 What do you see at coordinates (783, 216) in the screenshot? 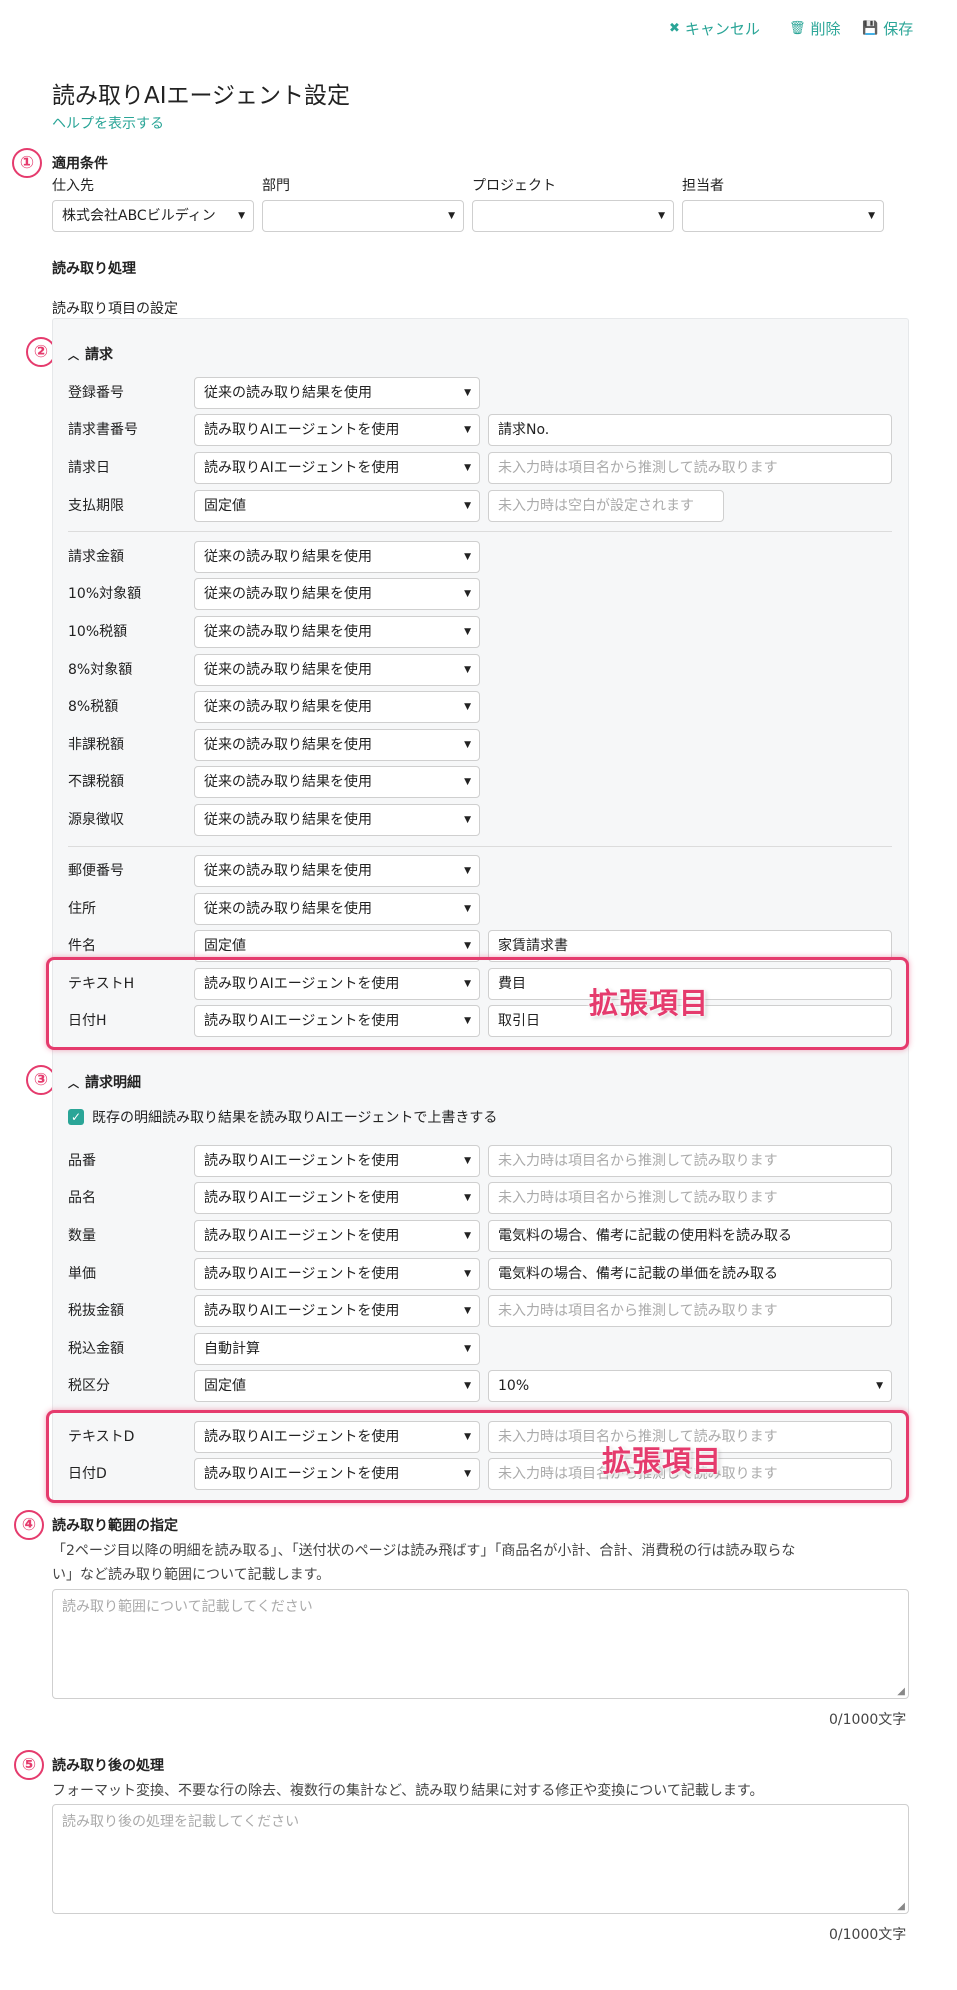
I see `person-select: ▼` at bounding box center [783, 216].